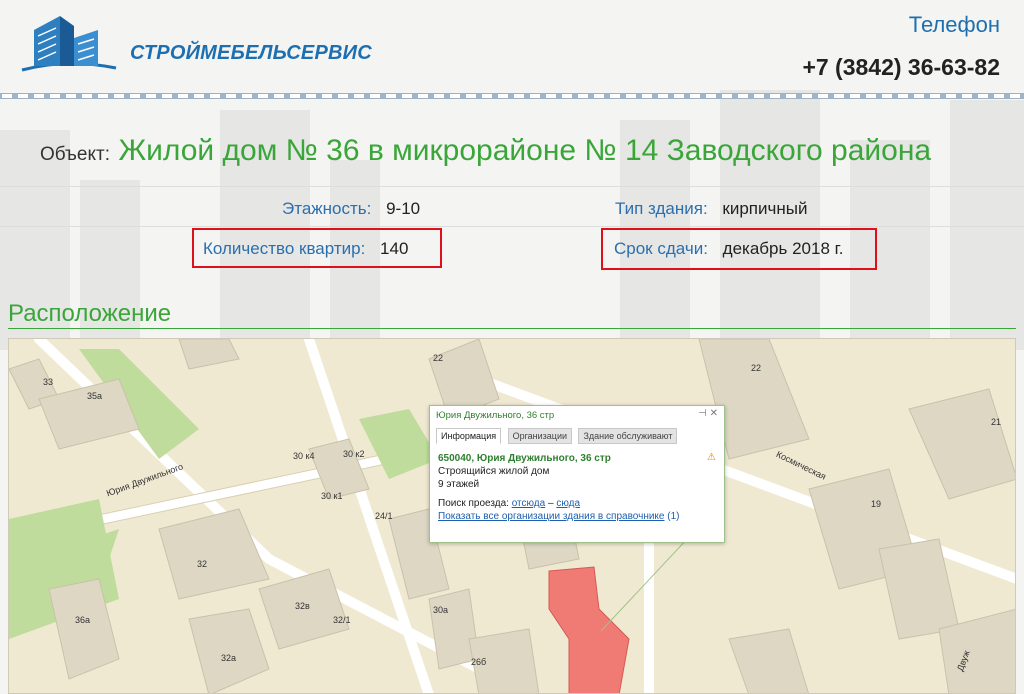 The width and height of the screenshot is (1024, 694). I want to click on tab-info: Информация, so click(469, 436).